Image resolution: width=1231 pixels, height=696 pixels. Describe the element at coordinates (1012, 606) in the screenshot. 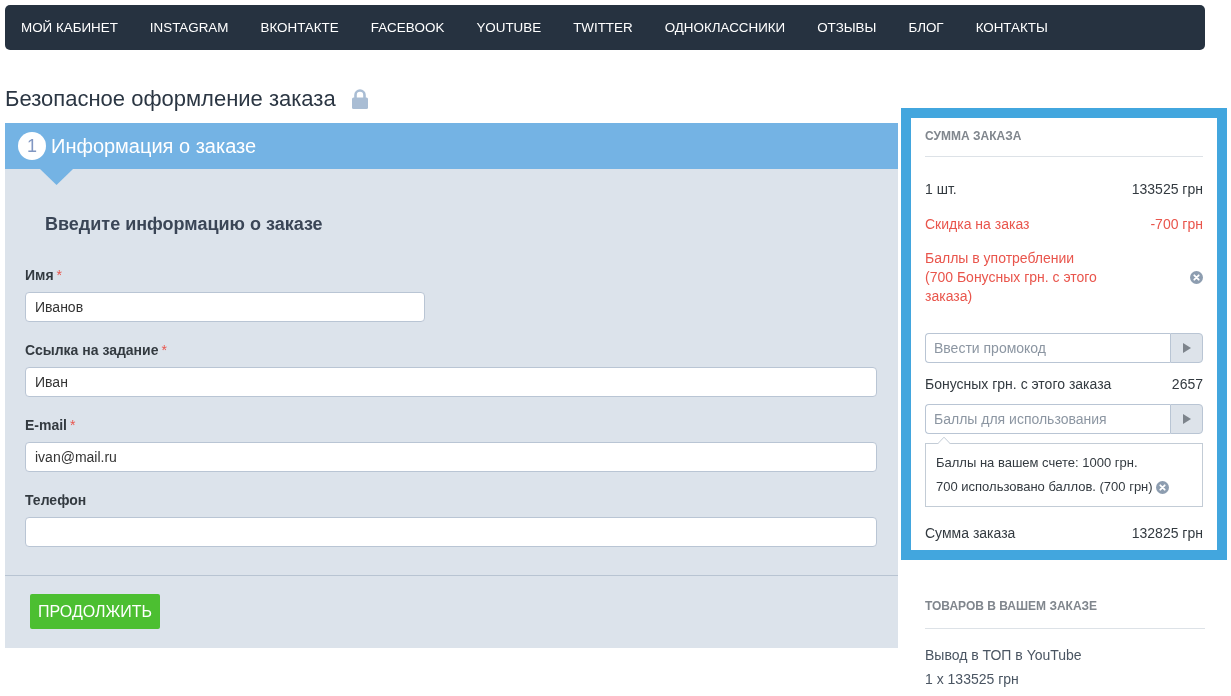

I see `cart-title: ТОВАРОВ В ВАШЕМ ЗАКАЗЕ` at that location.